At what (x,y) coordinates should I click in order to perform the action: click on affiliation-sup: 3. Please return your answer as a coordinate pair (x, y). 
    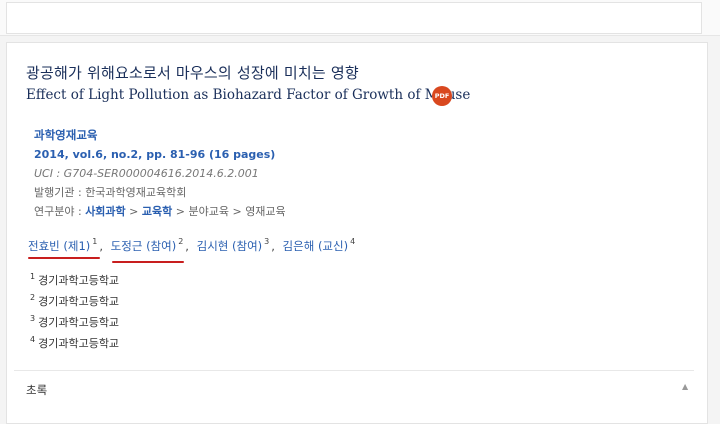
    Looking at the image, I should click on (33, 319).